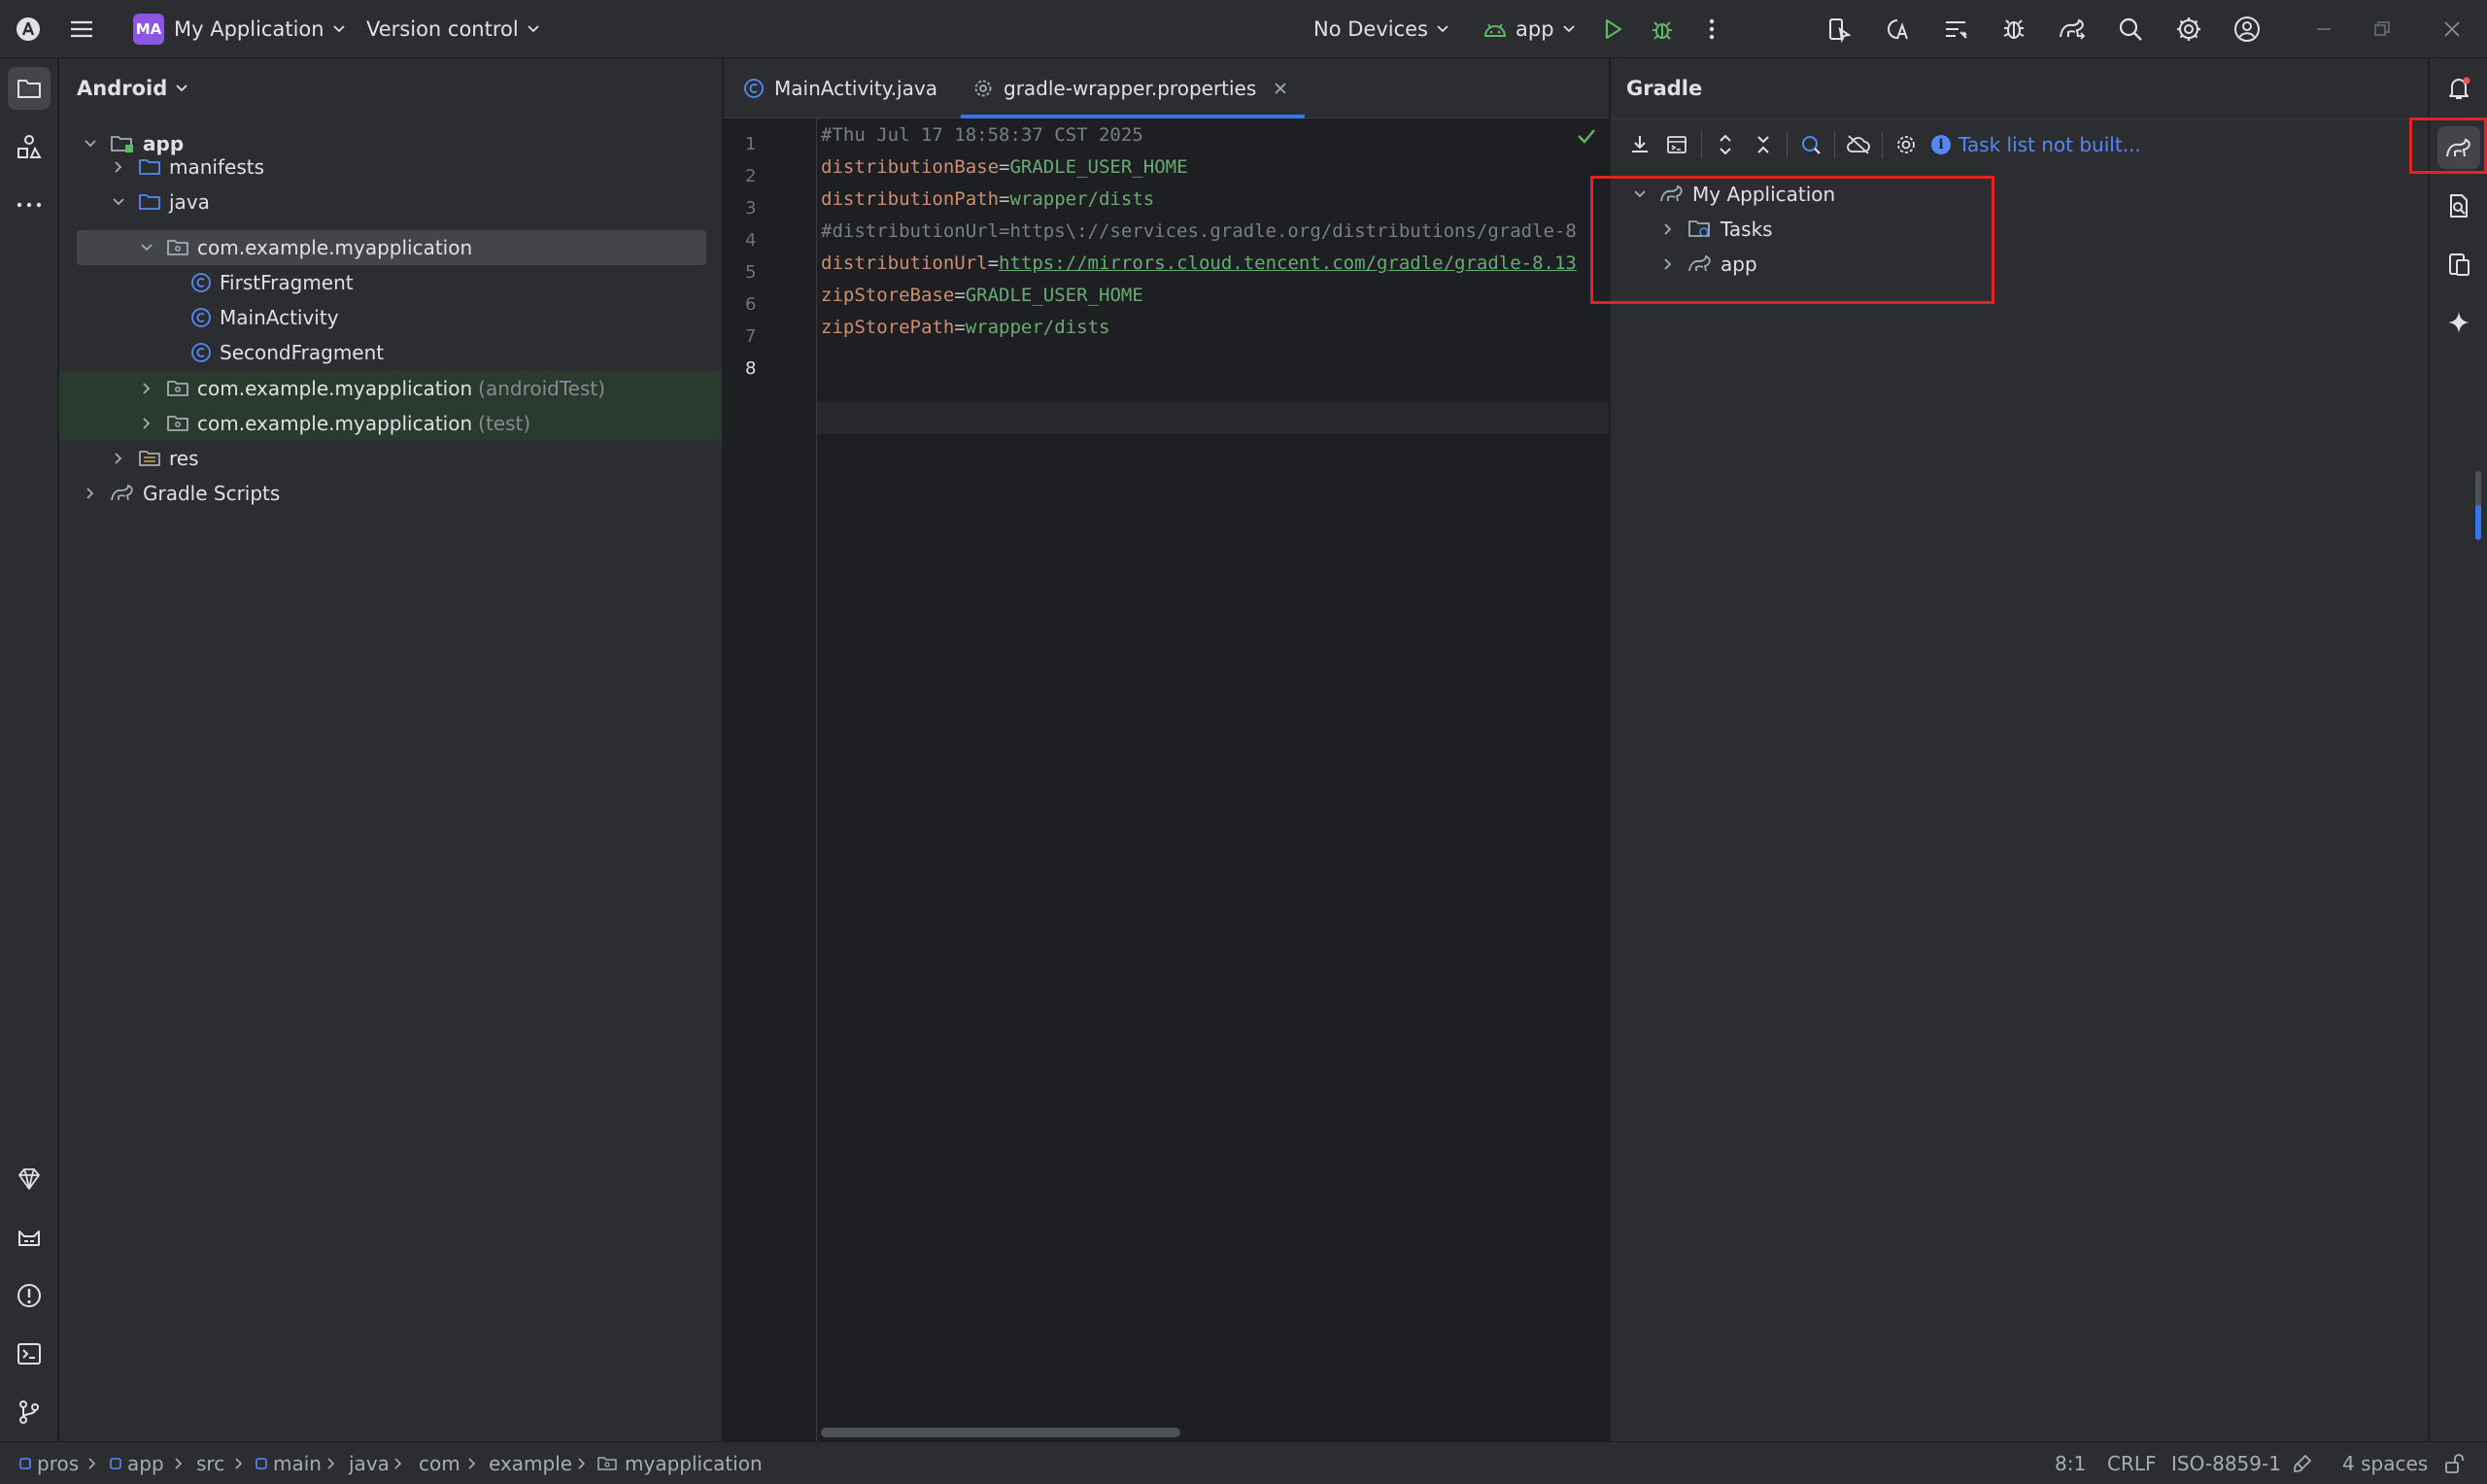 The width and height of the screenshot is (2487, 1484). What do you see at coordinates (390, 88) in the screenshot?
I see `project-view-selector: Android` at bounding box center [390, 88].